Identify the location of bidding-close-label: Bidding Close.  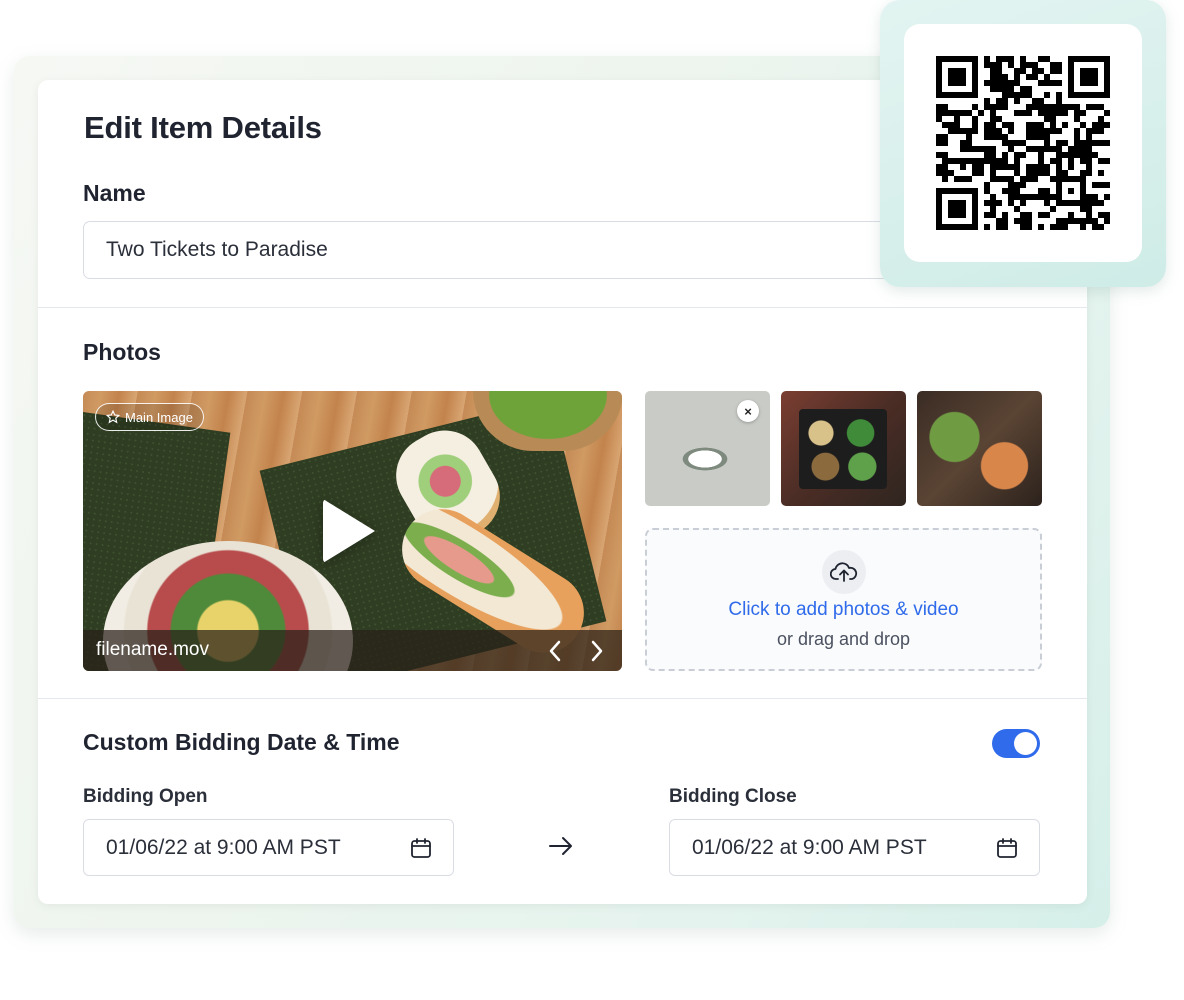
(733, 796).